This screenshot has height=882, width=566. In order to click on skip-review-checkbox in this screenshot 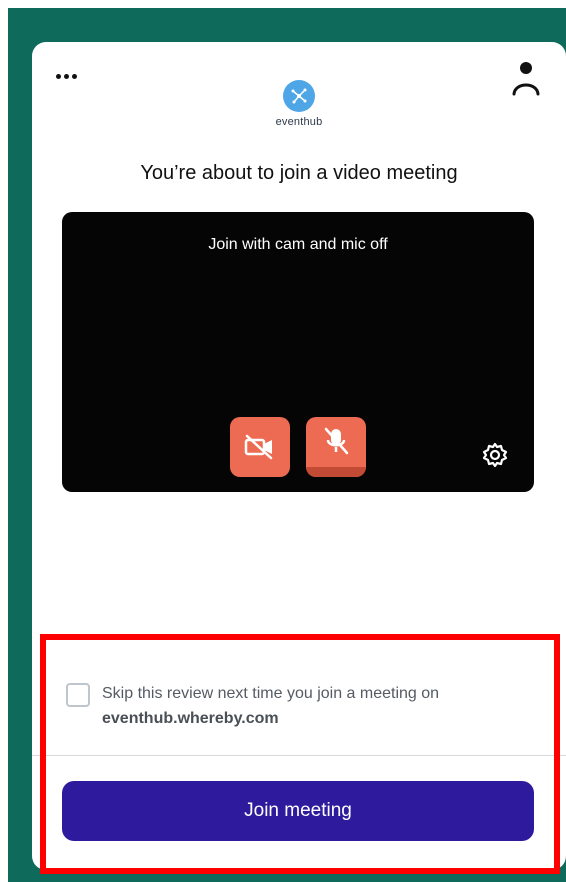, I will do `click(78, 695)`.